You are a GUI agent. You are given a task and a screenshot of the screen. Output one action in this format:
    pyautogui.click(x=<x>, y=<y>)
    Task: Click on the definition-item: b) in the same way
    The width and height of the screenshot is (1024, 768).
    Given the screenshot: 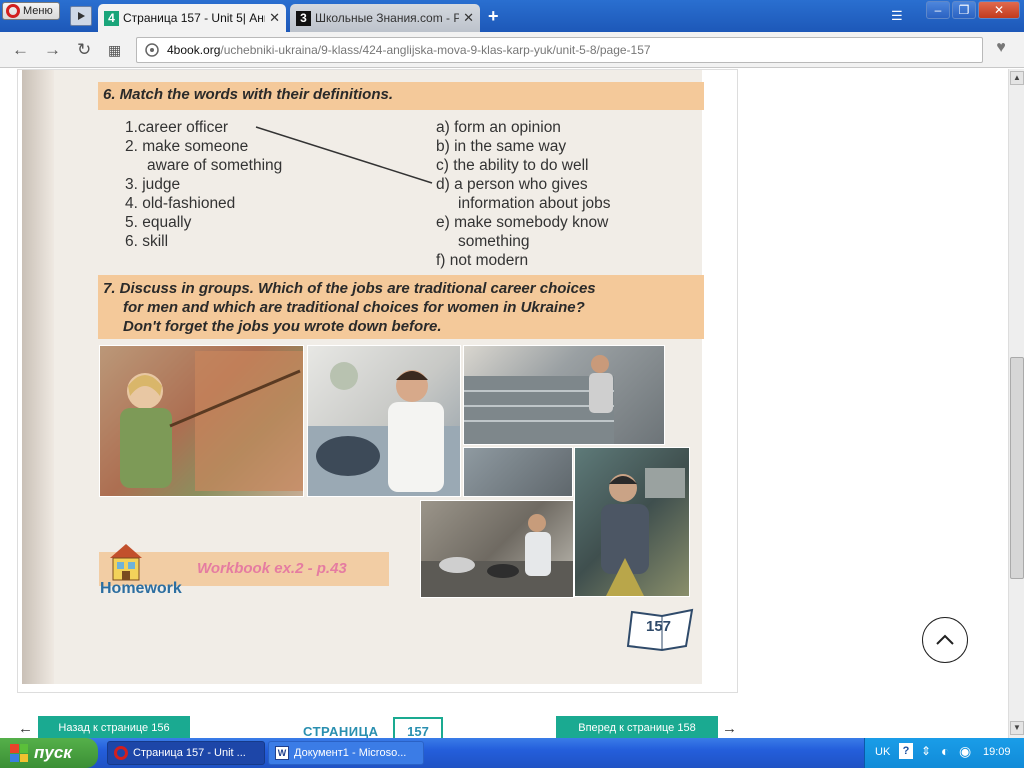 What is the action you would take?
    pyautogui.click(x=501, y=146)
    